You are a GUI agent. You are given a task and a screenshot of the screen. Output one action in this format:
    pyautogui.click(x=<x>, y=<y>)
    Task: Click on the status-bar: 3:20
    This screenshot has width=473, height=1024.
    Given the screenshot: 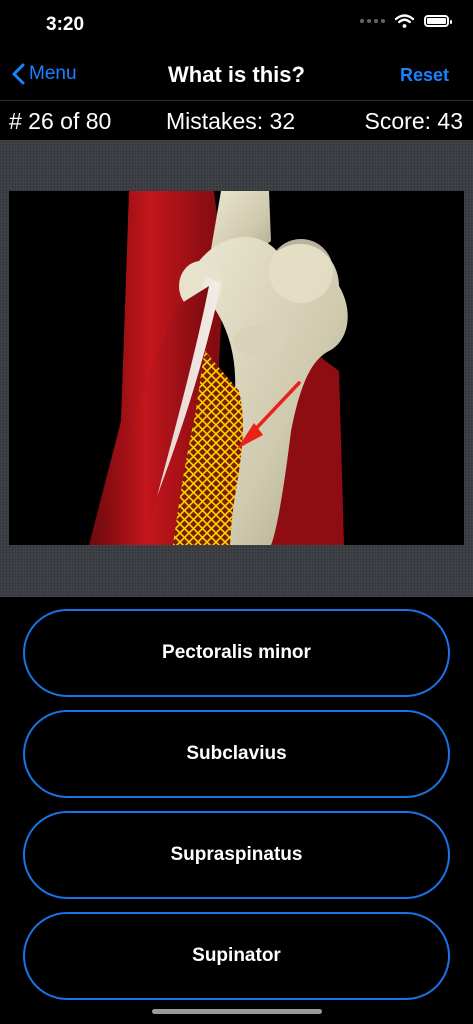 What is the action you would take?
    pyautogui.click(x=236, y=25)
    